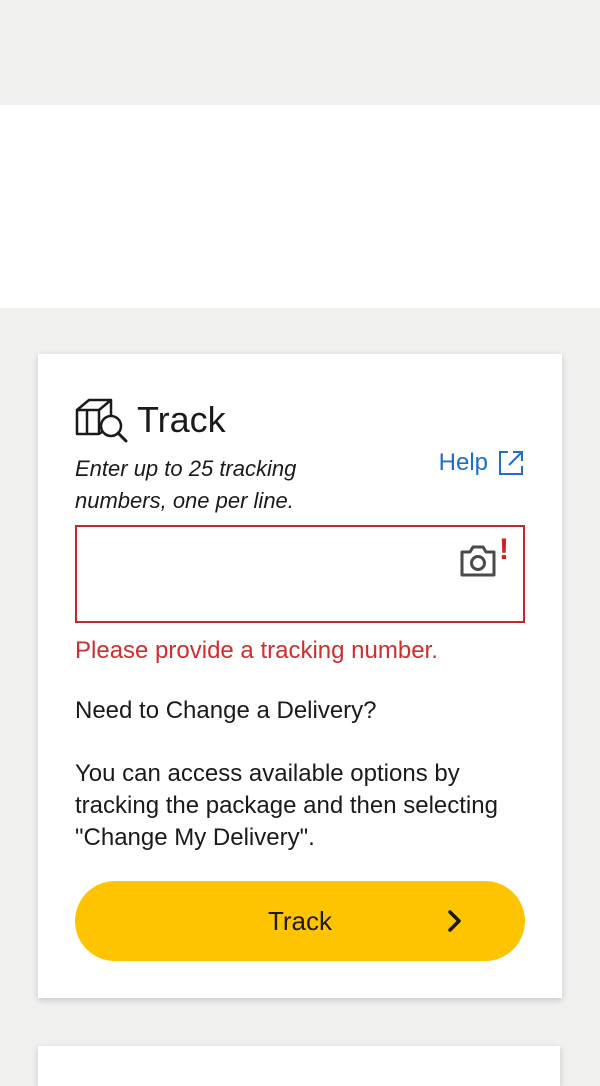 Image resolution: width=600 pixels, height=1086 pixels. I want to click on tracking-number-input, so click(300, 574).